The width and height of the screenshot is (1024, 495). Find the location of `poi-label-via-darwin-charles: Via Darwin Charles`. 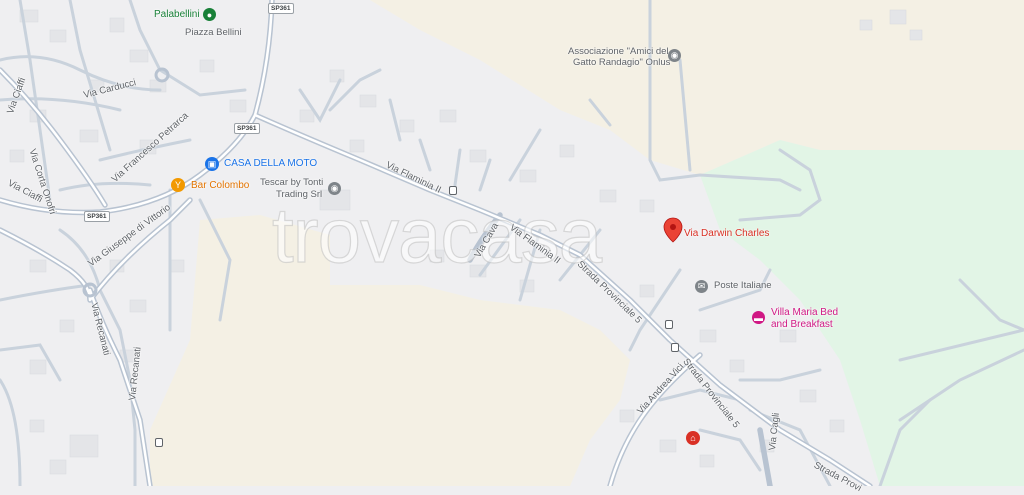

poi-label-via-darwin-charles: Via Darwin Charles is located at coordinates (726, 234).